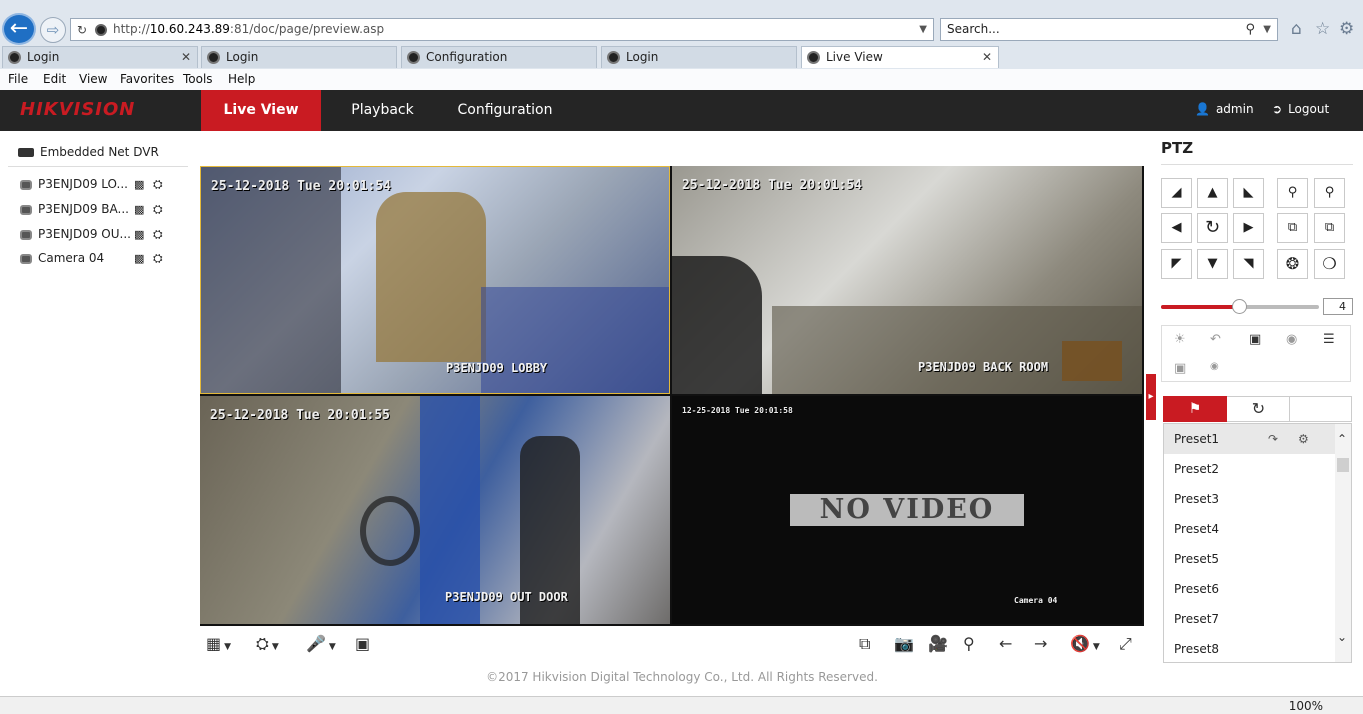 Image resolution: width=1363 pixels, height=714 pixels. What do you see at coordinates (1176, 228) in the screenshot?
I see `ptz-left-button: ◀` at bounding box center [1176, 228].